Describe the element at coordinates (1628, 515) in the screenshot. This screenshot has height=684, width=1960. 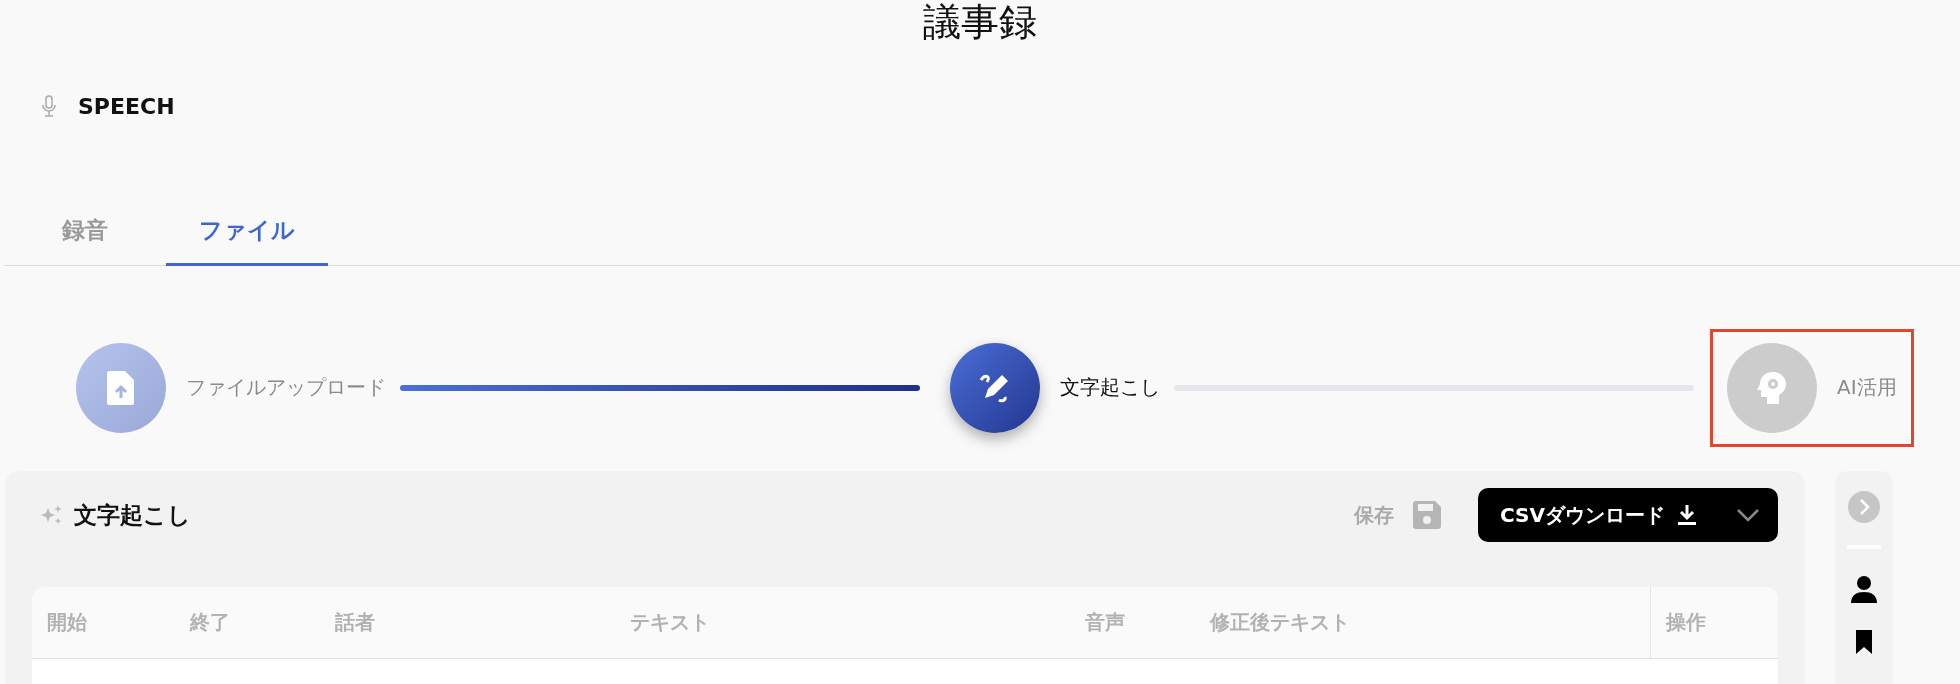
I see `csv-download-button: CSVダウンロード` at that location.